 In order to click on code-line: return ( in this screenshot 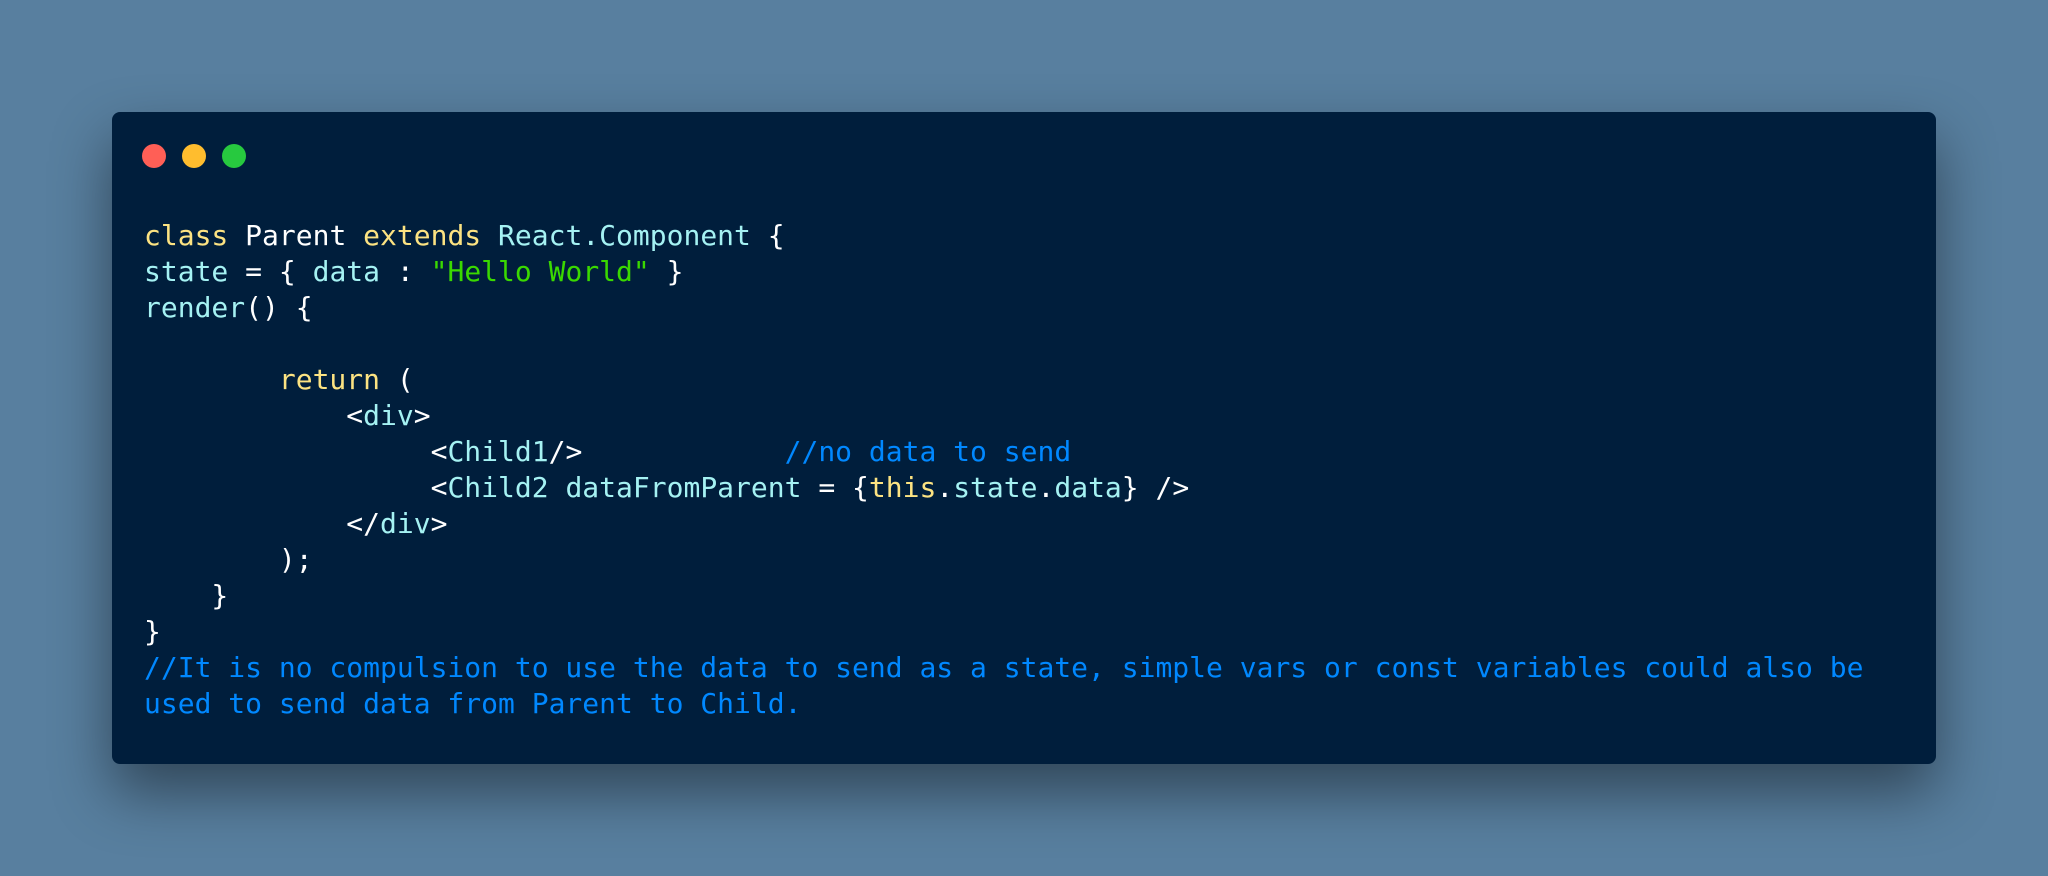, I will do `click(1024, 380)`.